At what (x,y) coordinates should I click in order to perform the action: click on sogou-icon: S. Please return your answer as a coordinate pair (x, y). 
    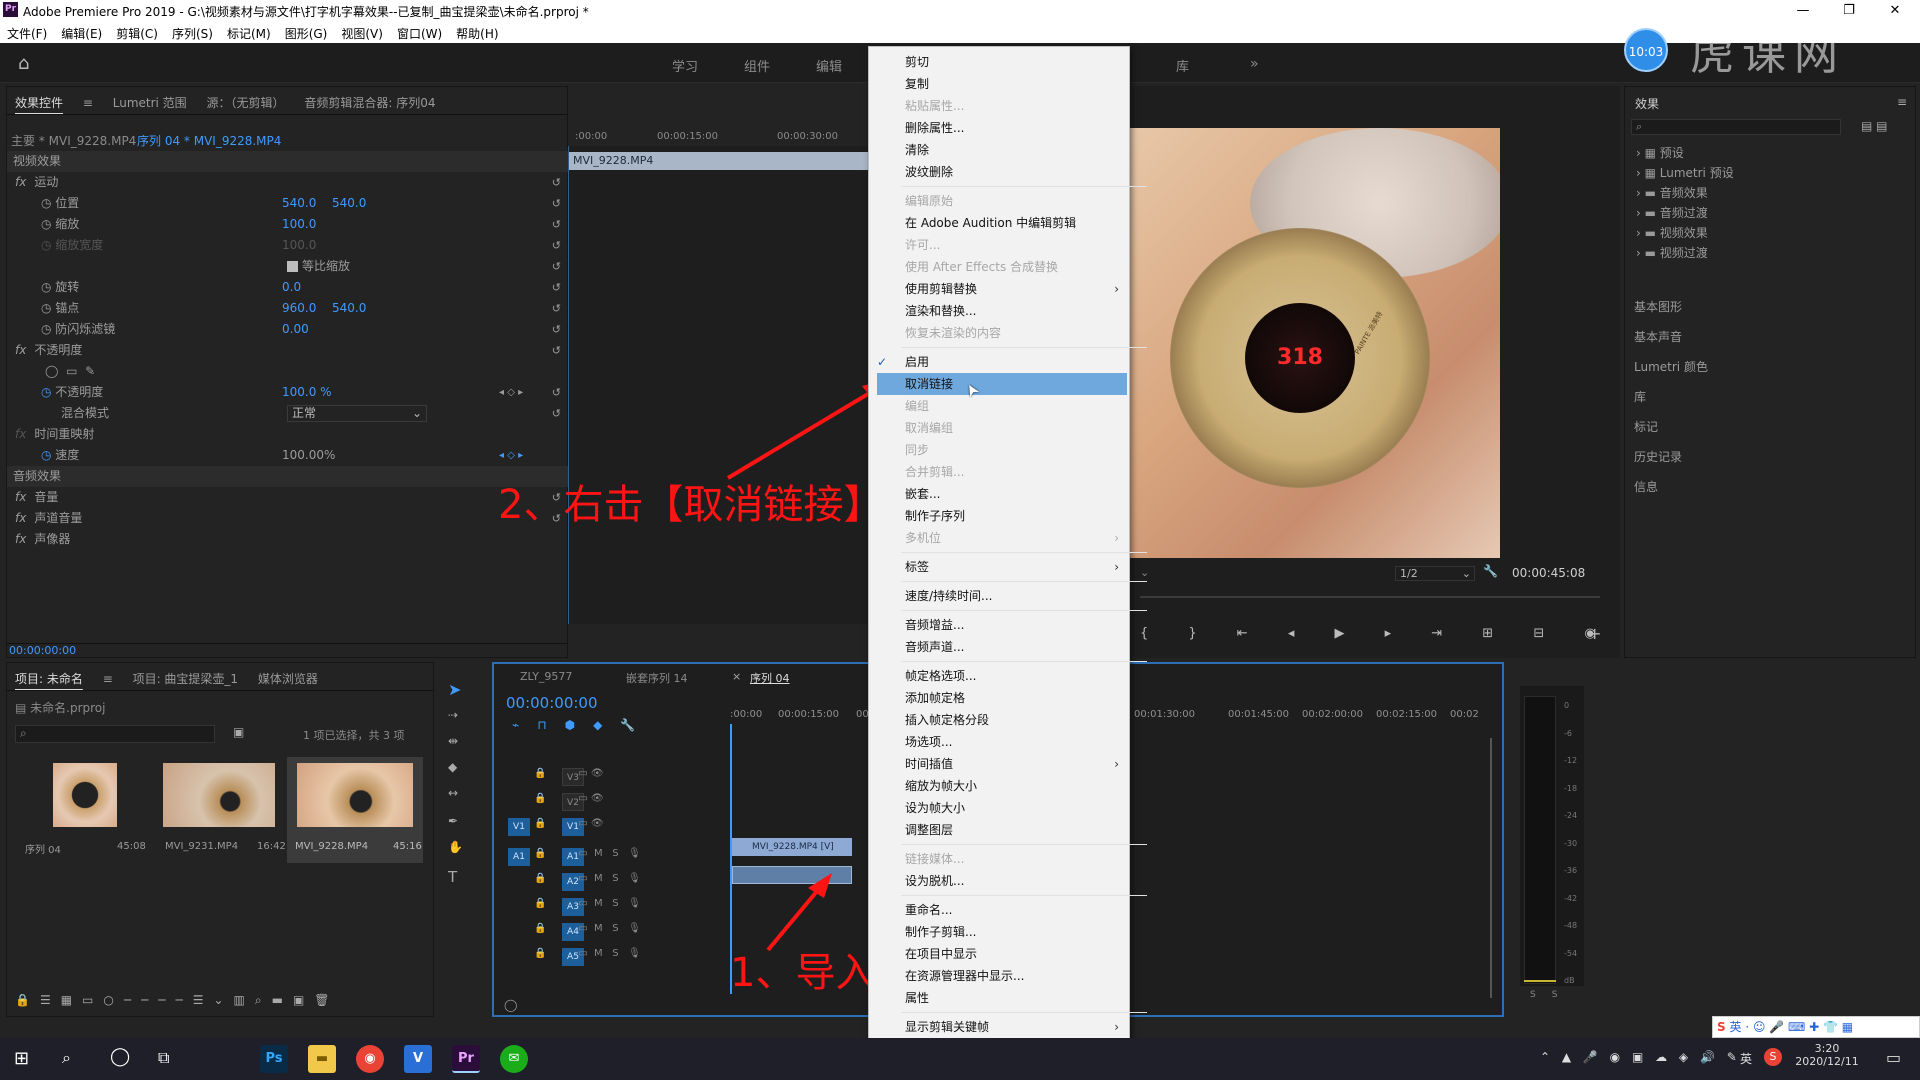
    Looking at the image, I should click on (1773, 1057).